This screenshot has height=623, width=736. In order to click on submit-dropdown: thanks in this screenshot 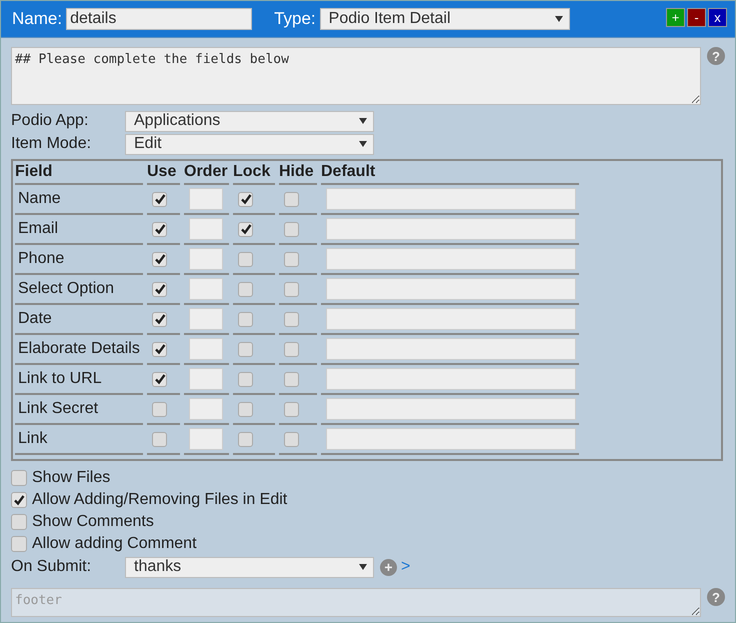, I will do `click(249, 567)`.